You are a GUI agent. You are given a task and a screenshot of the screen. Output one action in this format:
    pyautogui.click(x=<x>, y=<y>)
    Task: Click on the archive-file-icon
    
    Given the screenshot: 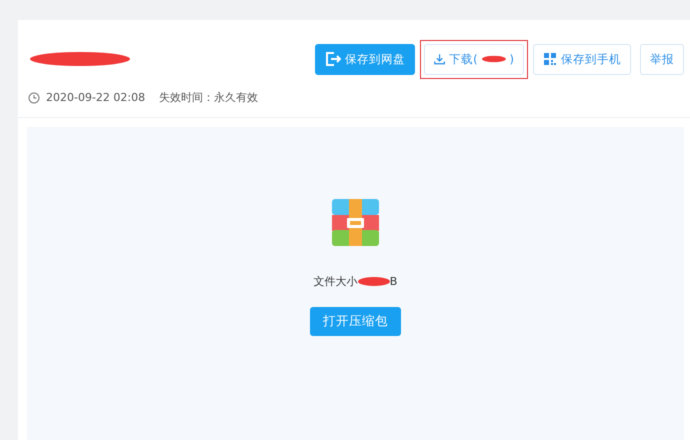 What is the action you would take?
    pyautogui.click(x=355, y=222)
    